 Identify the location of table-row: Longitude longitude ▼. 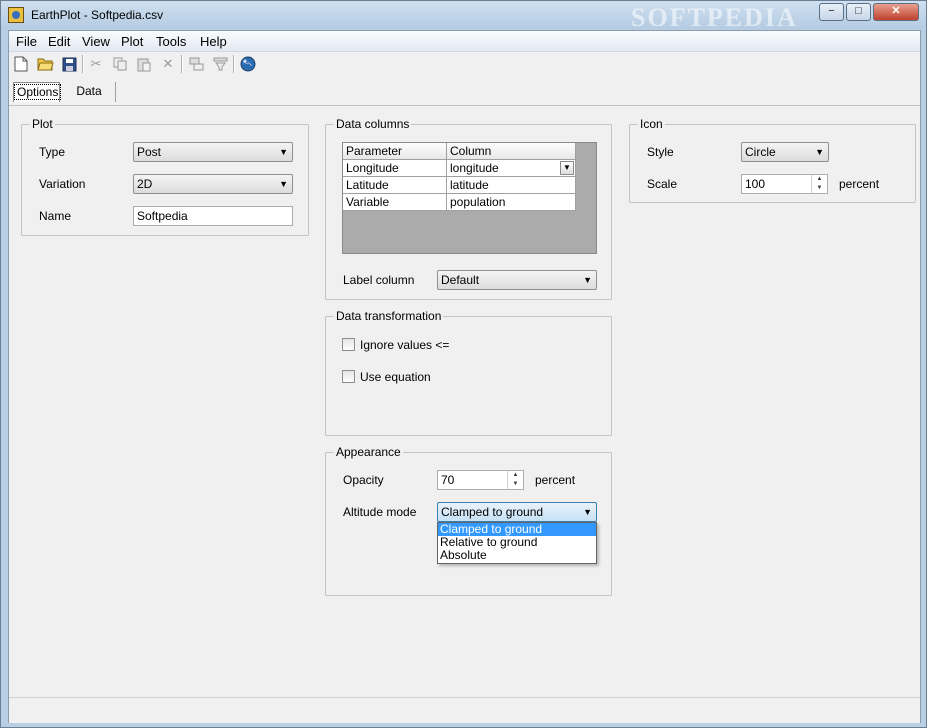
(459, 168).